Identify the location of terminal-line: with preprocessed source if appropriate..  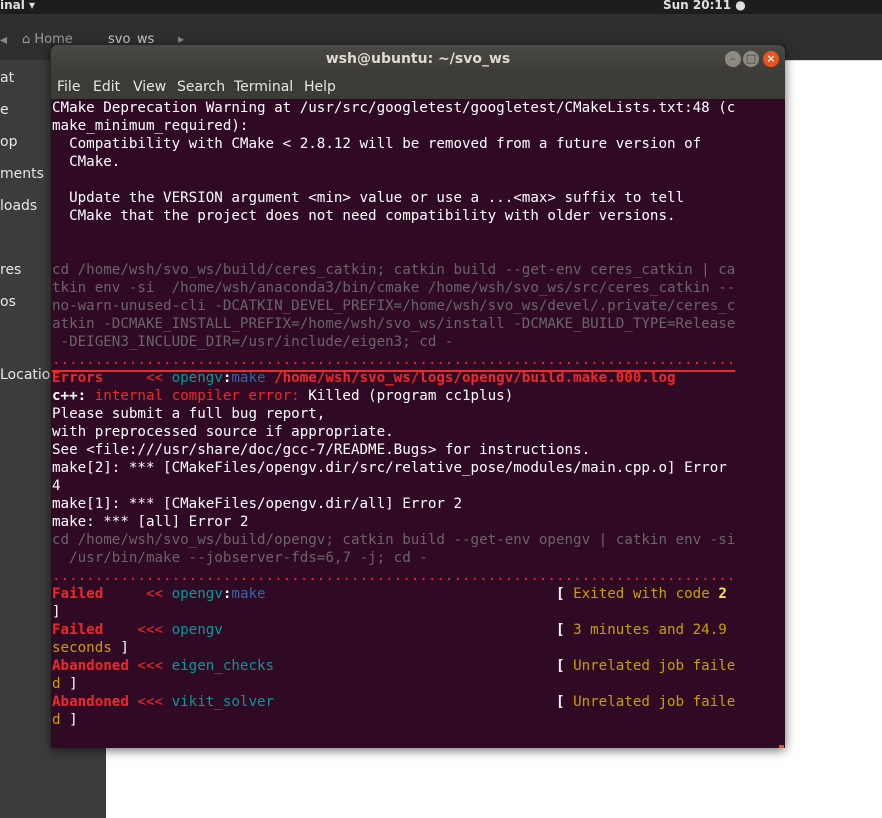
(223, 432).